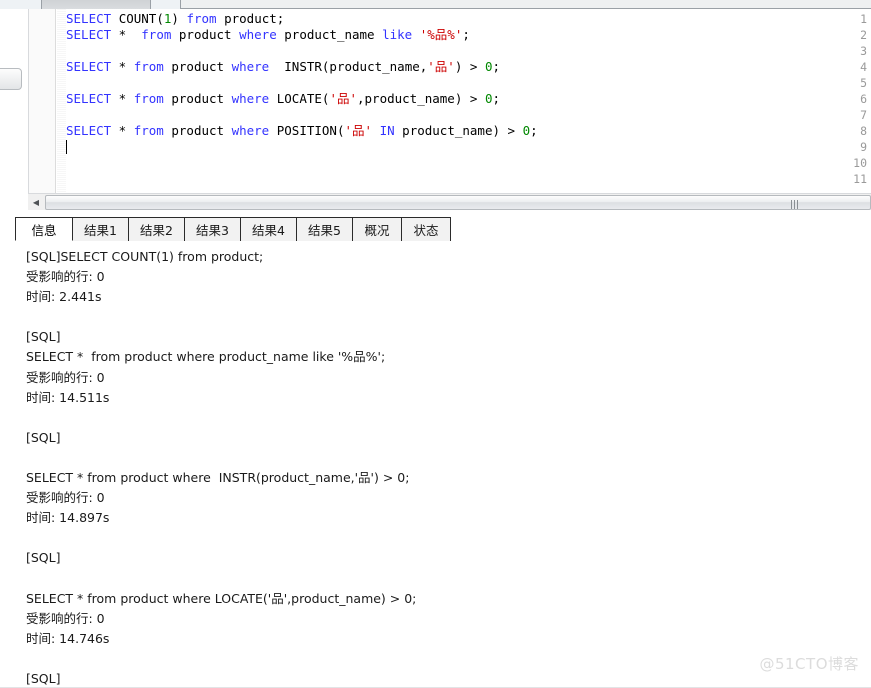 This screenshot has height=688, width=871. Describe the element at coordinates (795, 204) in the screenshot. I see `scrollbar-grip-icon` at that location.